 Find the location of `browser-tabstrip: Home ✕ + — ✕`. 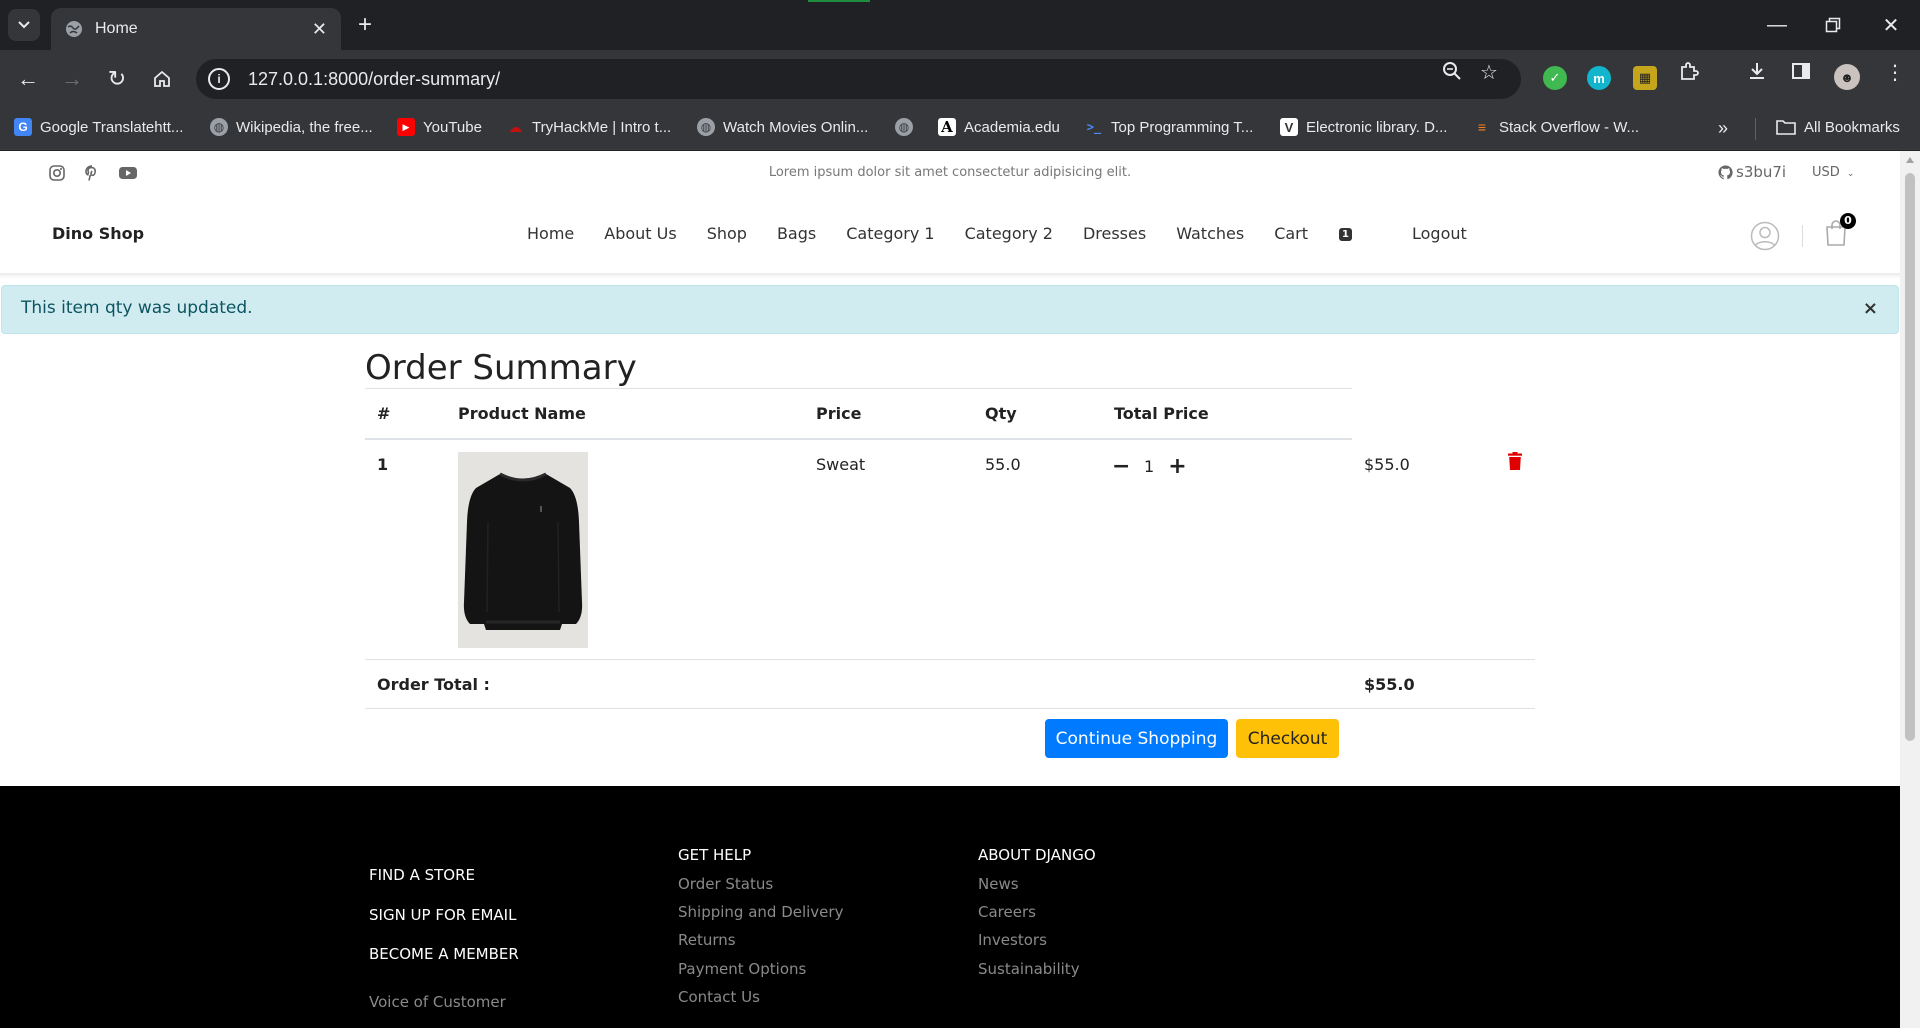

browser-tabstrip: Home ✕ + — ✕ is located at coordinates (960, 25).